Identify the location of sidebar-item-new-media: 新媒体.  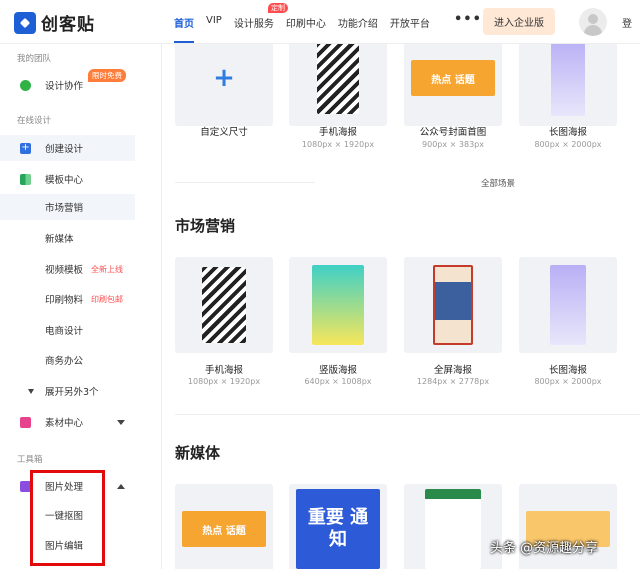
(67, 238).